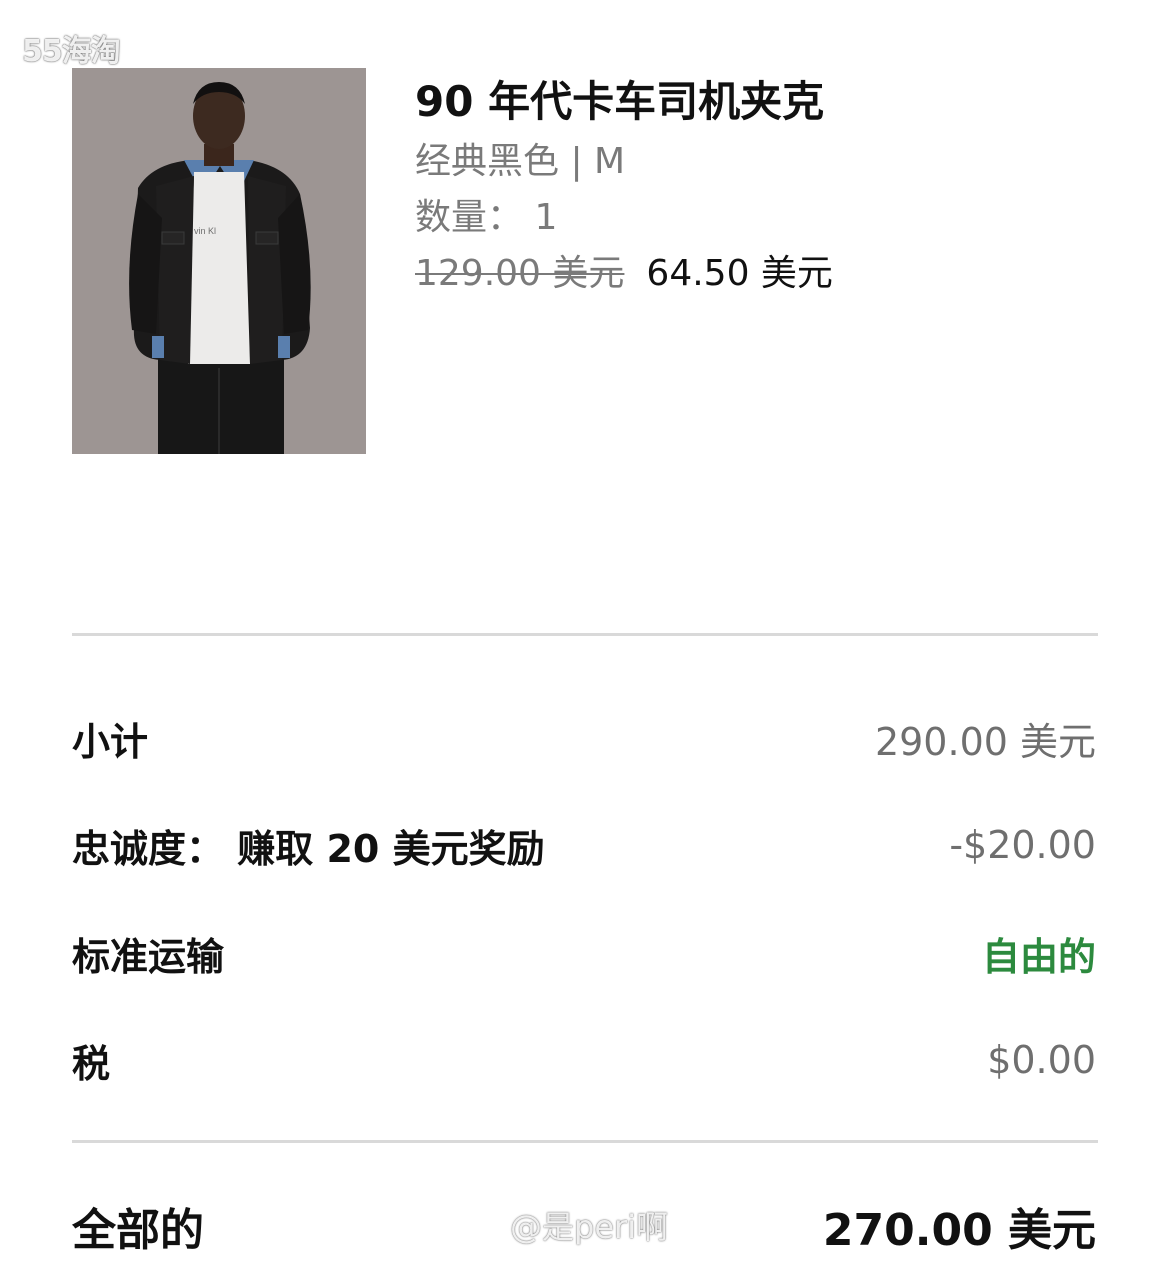 The image size is (1170, 1276). Describe the element at coordinates (1038, 956) in the screenshot. I see `shipping-value: 自由的` at that location.